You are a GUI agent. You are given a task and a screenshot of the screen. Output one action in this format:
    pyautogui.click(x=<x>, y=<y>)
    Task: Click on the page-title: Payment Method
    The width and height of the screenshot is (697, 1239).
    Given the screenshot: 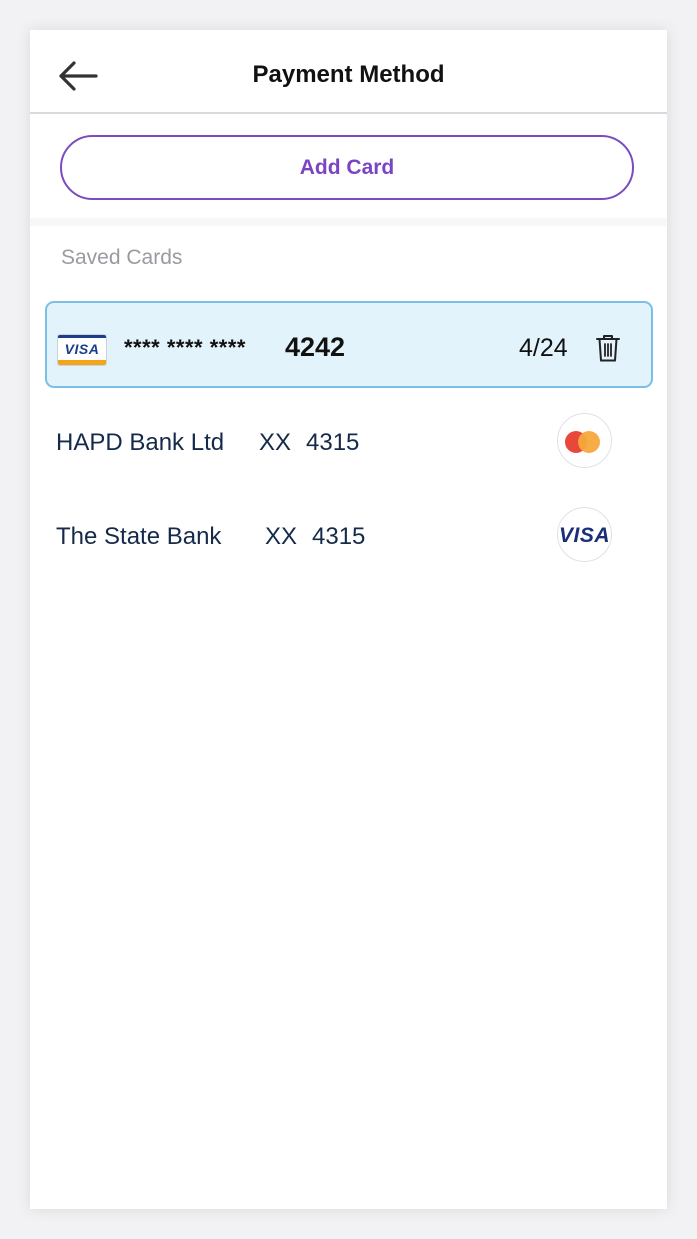 What is the action you would take?
    pyautogui.click(x=348, y=74)
    